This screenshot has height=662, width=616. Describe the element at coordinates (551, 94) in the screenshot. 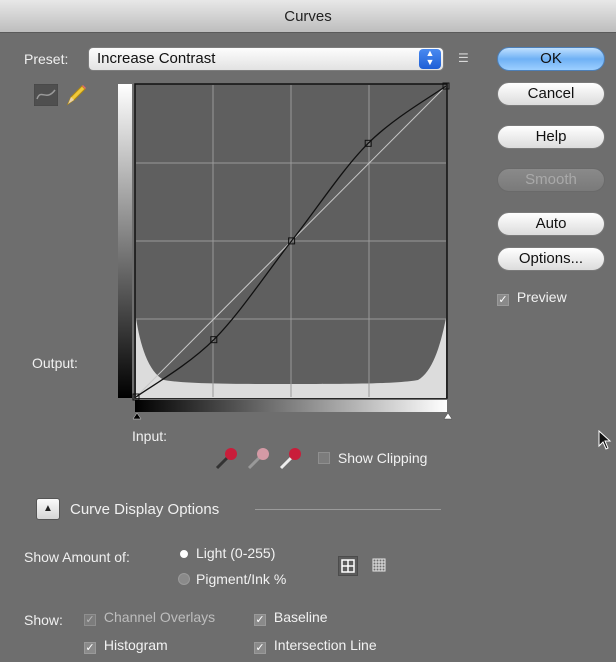

I see `cancel-button: Cancel` at that location.